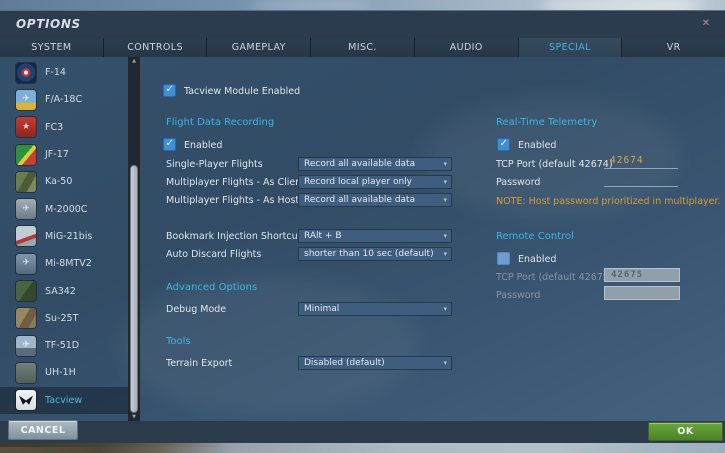 The image size is (725, 453). Describe the element at coordinates (375, 200) in the screenshot. I see `multiplayer-host-dropdown: Record all available data ▾` at that location.